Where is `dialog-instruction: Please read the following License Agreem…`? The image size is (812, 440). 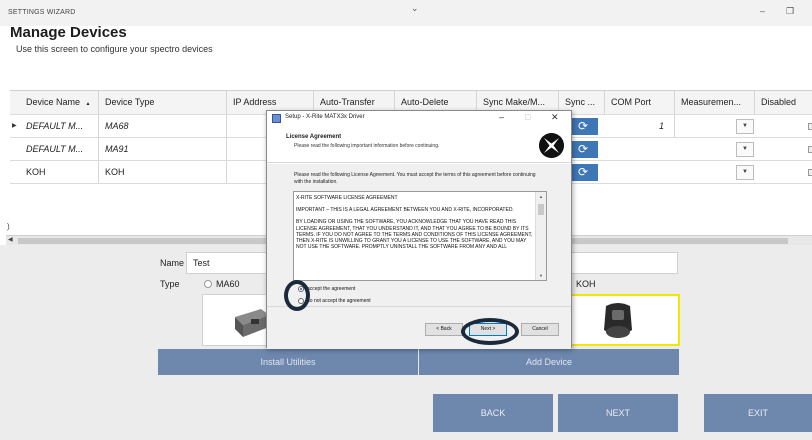 dialog-instruction: Please read the following License Agreem… is located at coordinates (415, 178).